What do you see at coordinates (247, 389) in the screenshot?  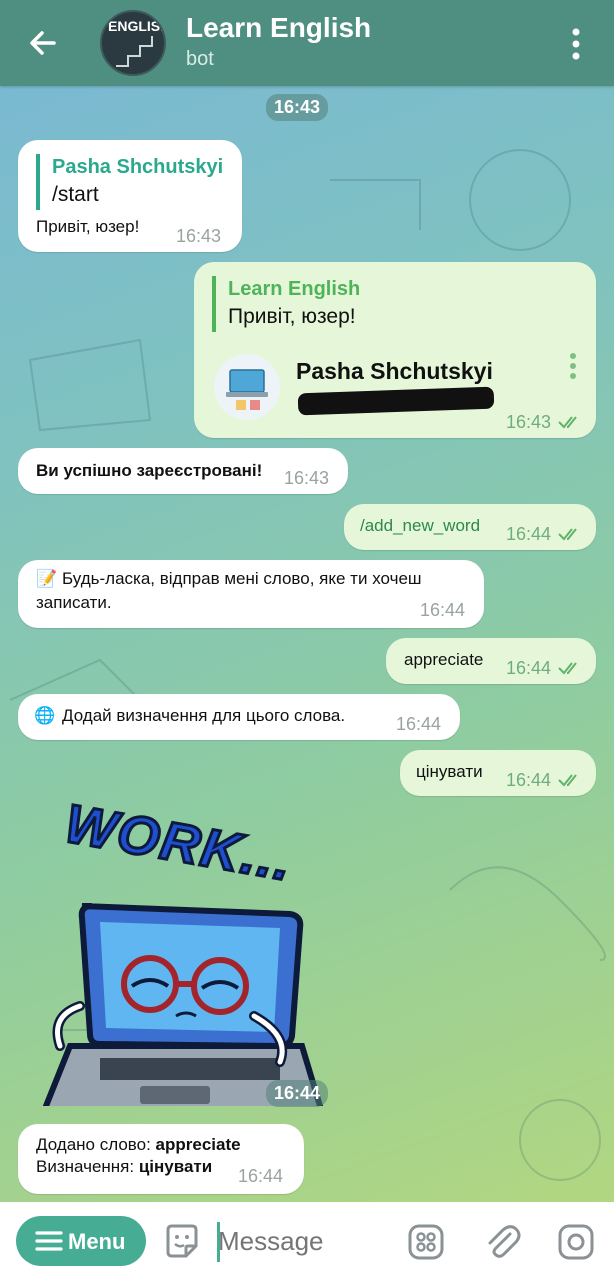 I see `laptop-icon` at bounding box center [247, 389].